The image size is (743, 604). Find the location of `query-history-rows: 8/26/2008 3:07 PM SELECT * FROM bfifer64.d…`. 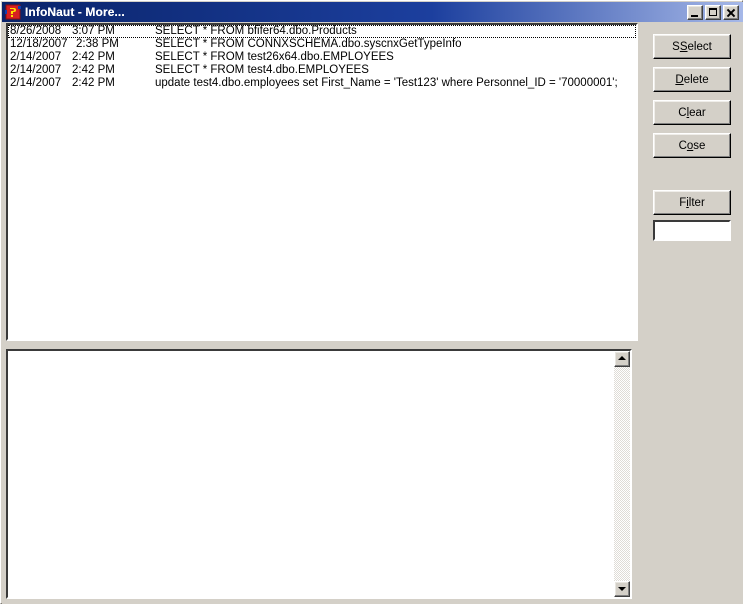

query-history-rows: 8/26/2008 3:07 PM SELECT * FROM bfifer64.d… is located at coordinates (322, 57).